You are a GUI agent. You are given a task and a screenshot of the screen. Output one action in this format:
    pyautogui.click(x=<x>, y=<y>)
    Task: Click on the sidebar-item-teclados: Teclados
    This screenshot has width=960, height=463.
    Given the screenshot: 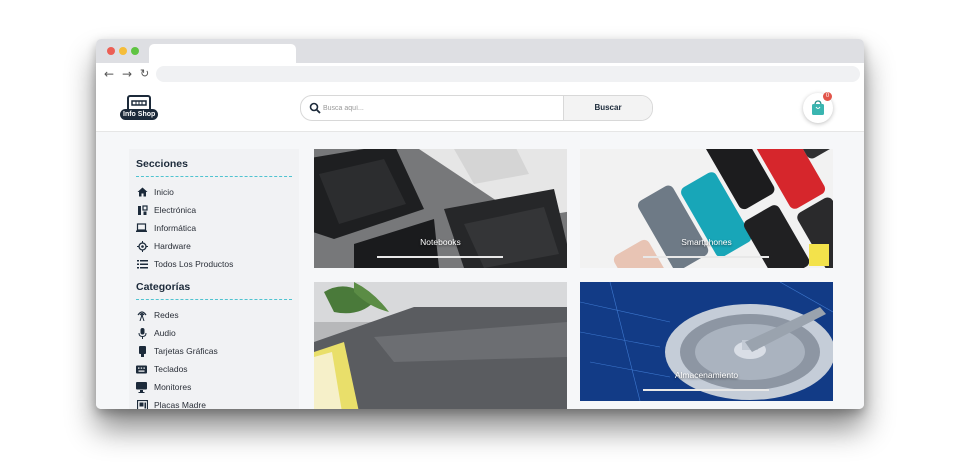 What is the action you would take?
    pyautogui.click(x=162, y=369)
    